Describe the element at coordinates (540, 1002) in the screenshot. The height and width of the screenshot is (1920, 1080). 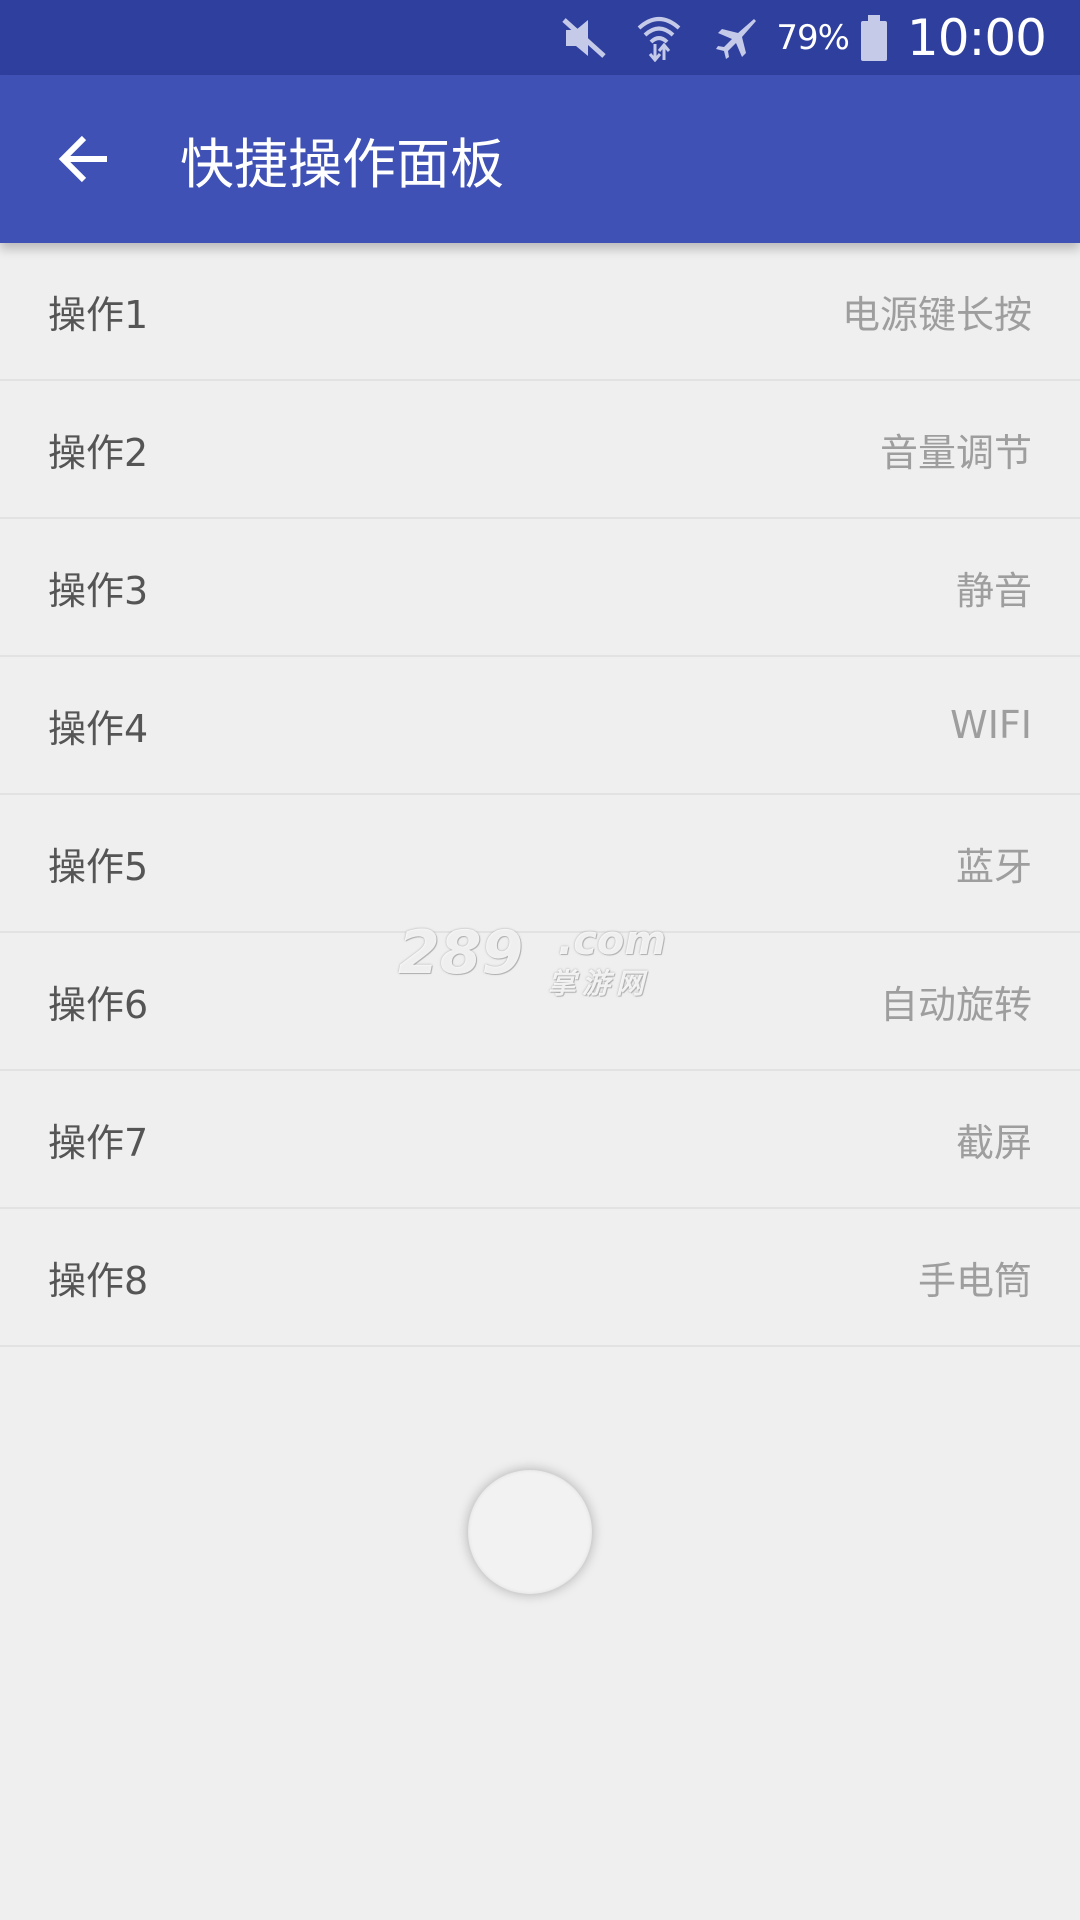
I see `list-item-action-6: 操作6 自动旋转` at that location.